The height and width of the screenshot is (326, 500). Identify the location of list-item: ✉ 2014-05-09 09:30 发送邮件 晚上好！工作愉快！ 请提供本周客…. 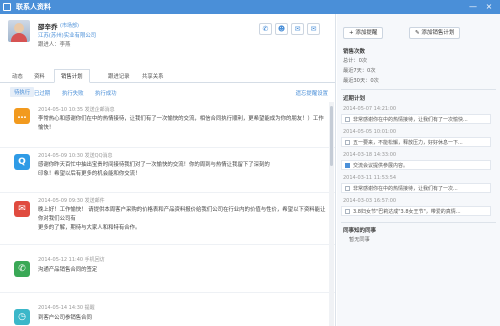
(167, 219).